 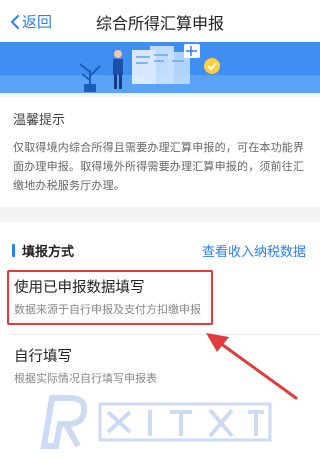 I want to click on tips-title: 温馨提示, so click(x=39, y=120).